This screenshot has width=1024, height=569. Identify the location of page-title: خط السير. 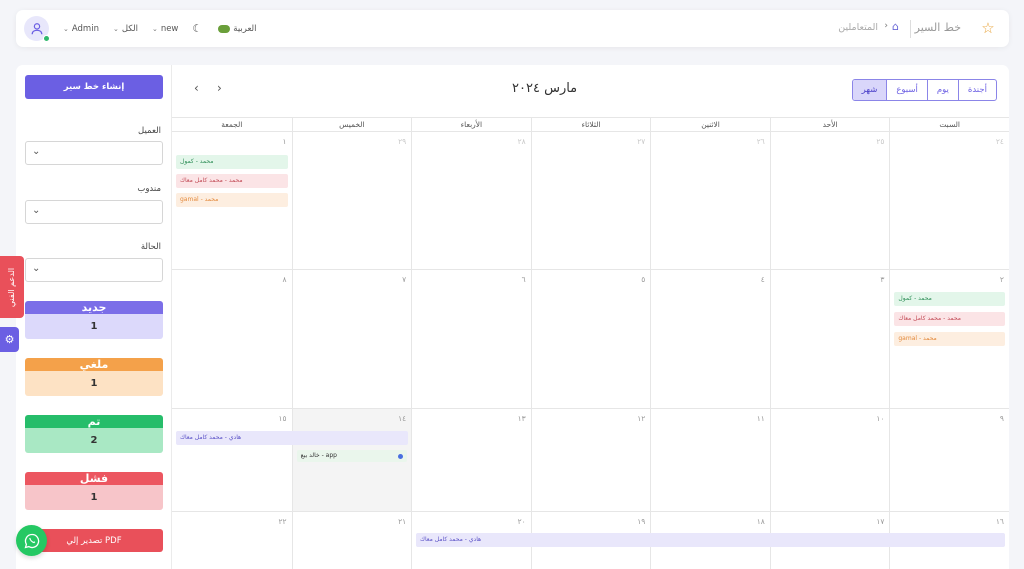
(937, 27).